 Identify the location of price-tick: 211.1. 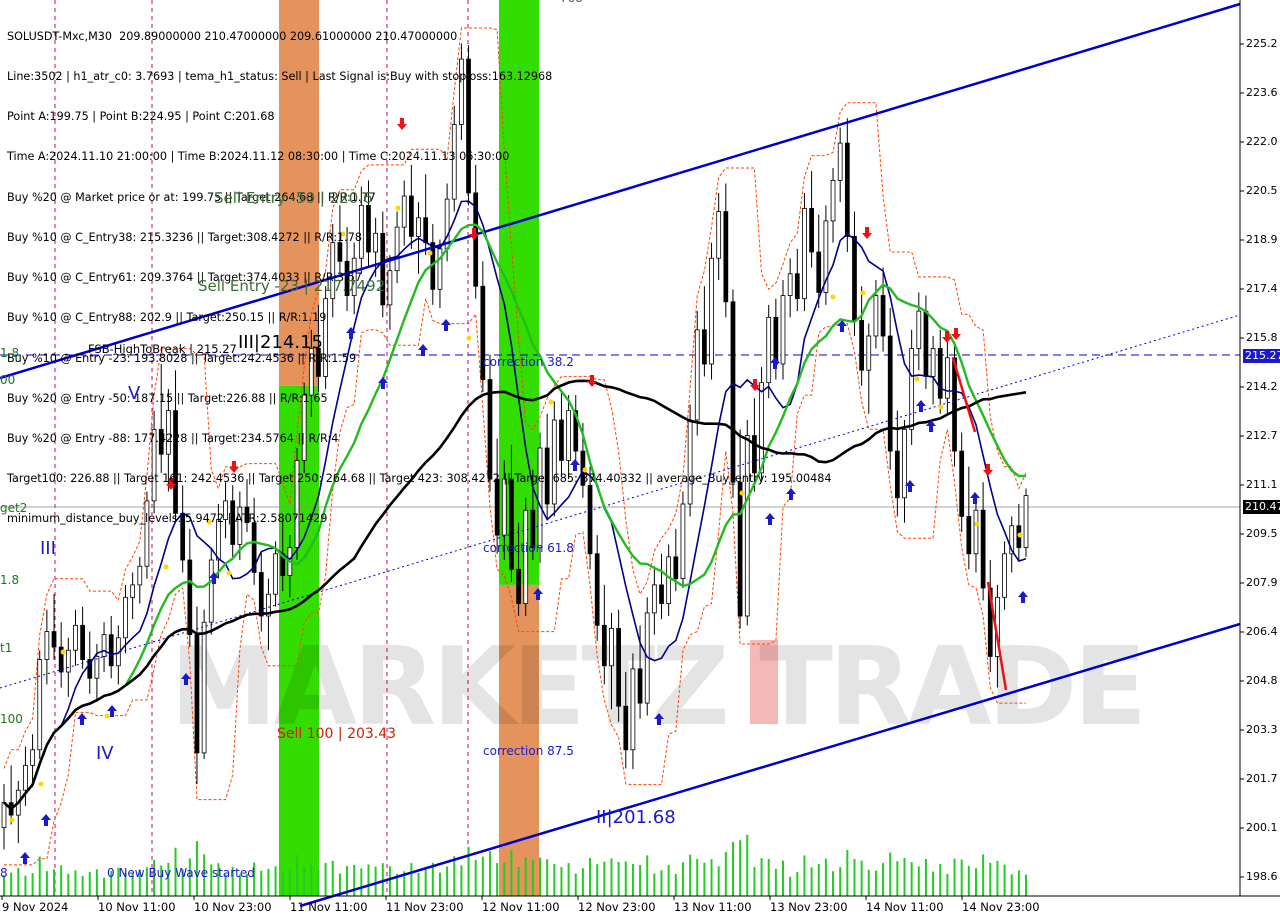
(1262, 484).